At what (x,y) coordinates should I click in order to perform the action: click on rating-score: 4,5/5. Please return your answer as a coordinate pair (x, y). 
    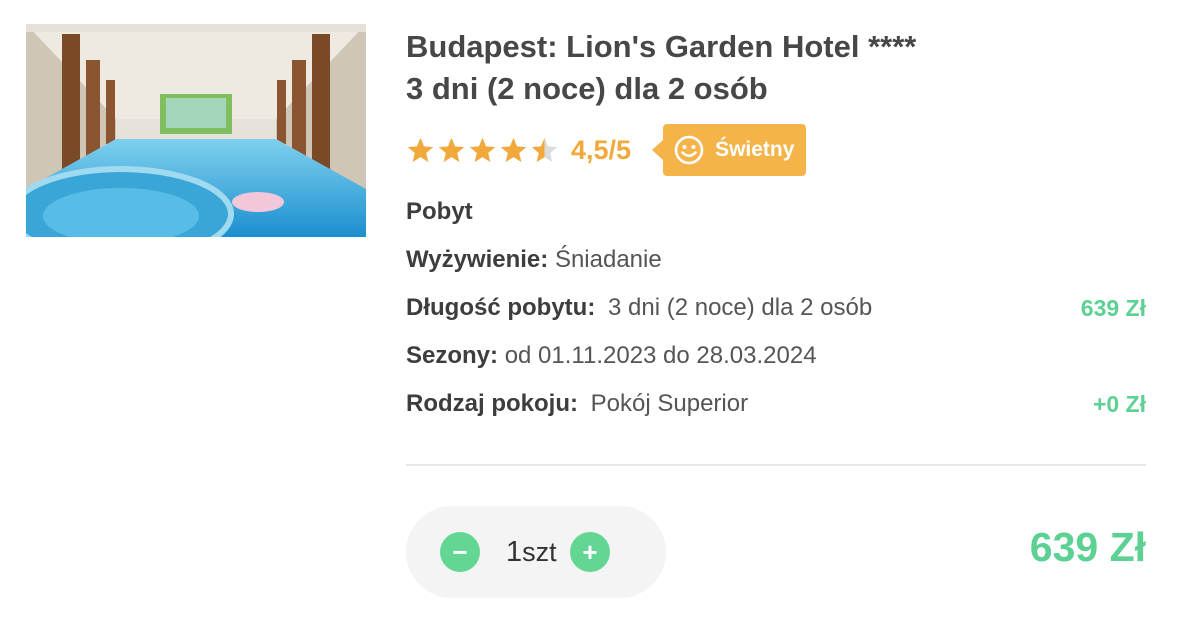
    Looking at the image, I should click on (601, 149).